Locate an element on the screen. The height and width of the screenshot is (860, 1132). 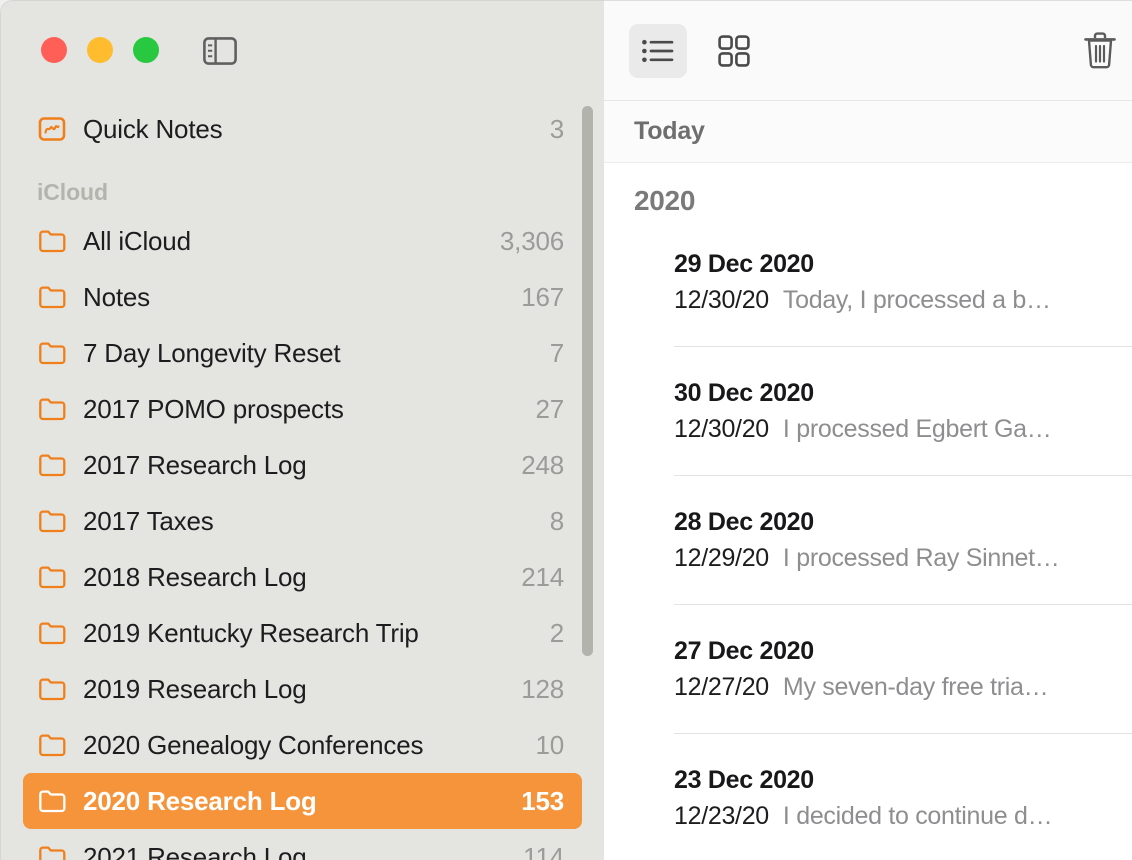
sidebar-item-count: 214 is located at coordinates (542, 576).